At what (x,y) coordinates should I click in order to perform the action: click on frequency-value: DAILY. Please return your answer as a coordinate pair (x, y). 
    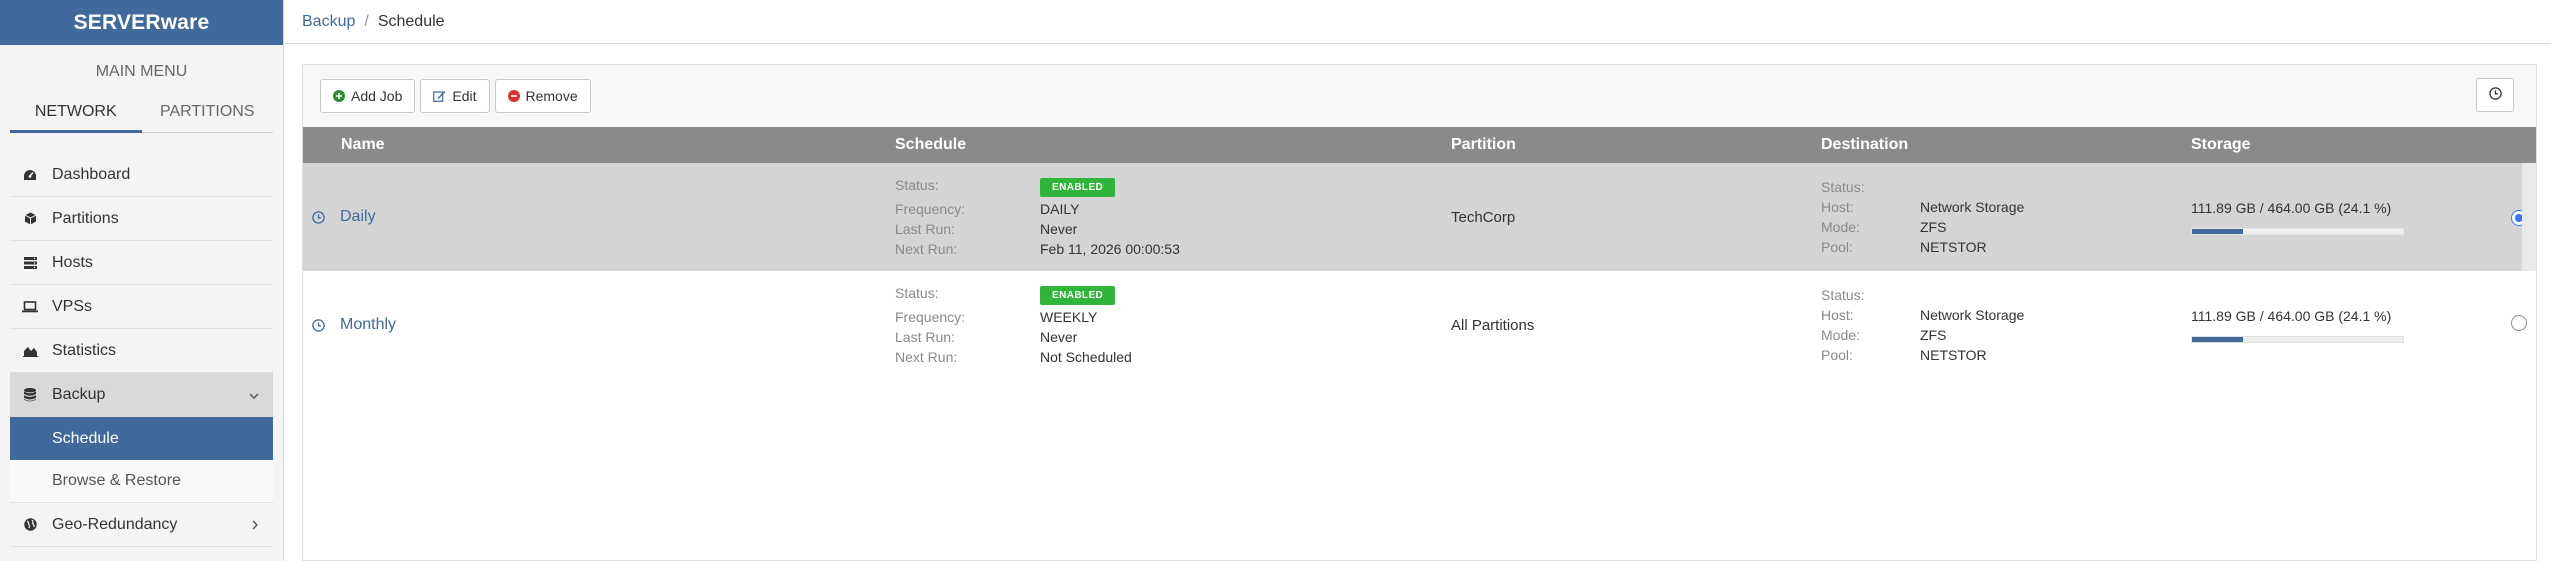
    Looking at the image, I should click on (1060, 209).